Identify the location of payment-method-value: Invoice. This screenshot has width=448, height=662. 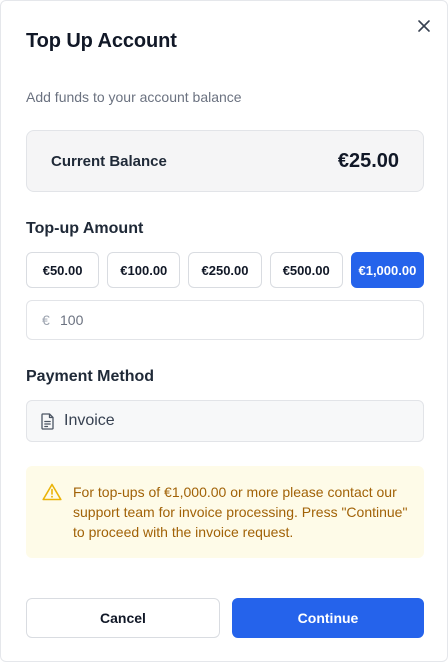
(89, 420).